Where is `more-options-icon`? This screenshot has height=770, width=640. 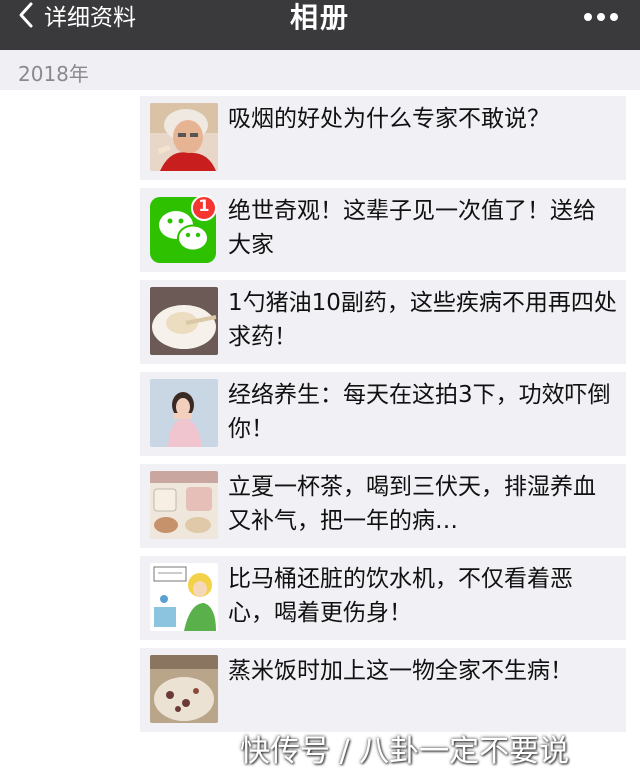
more-options-icon is located at coordinates (604, 13).